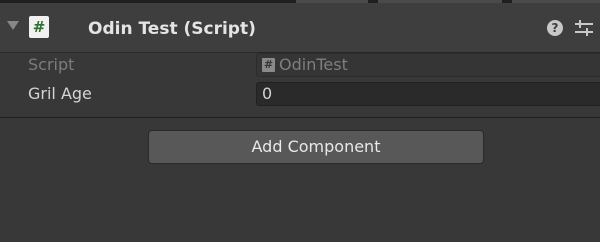 This screenshot has height=242, width=600. What do you see at coordinates (555, 28) in the screenshot?
I see `help-icon: ?` at bounding box center [555, 28].